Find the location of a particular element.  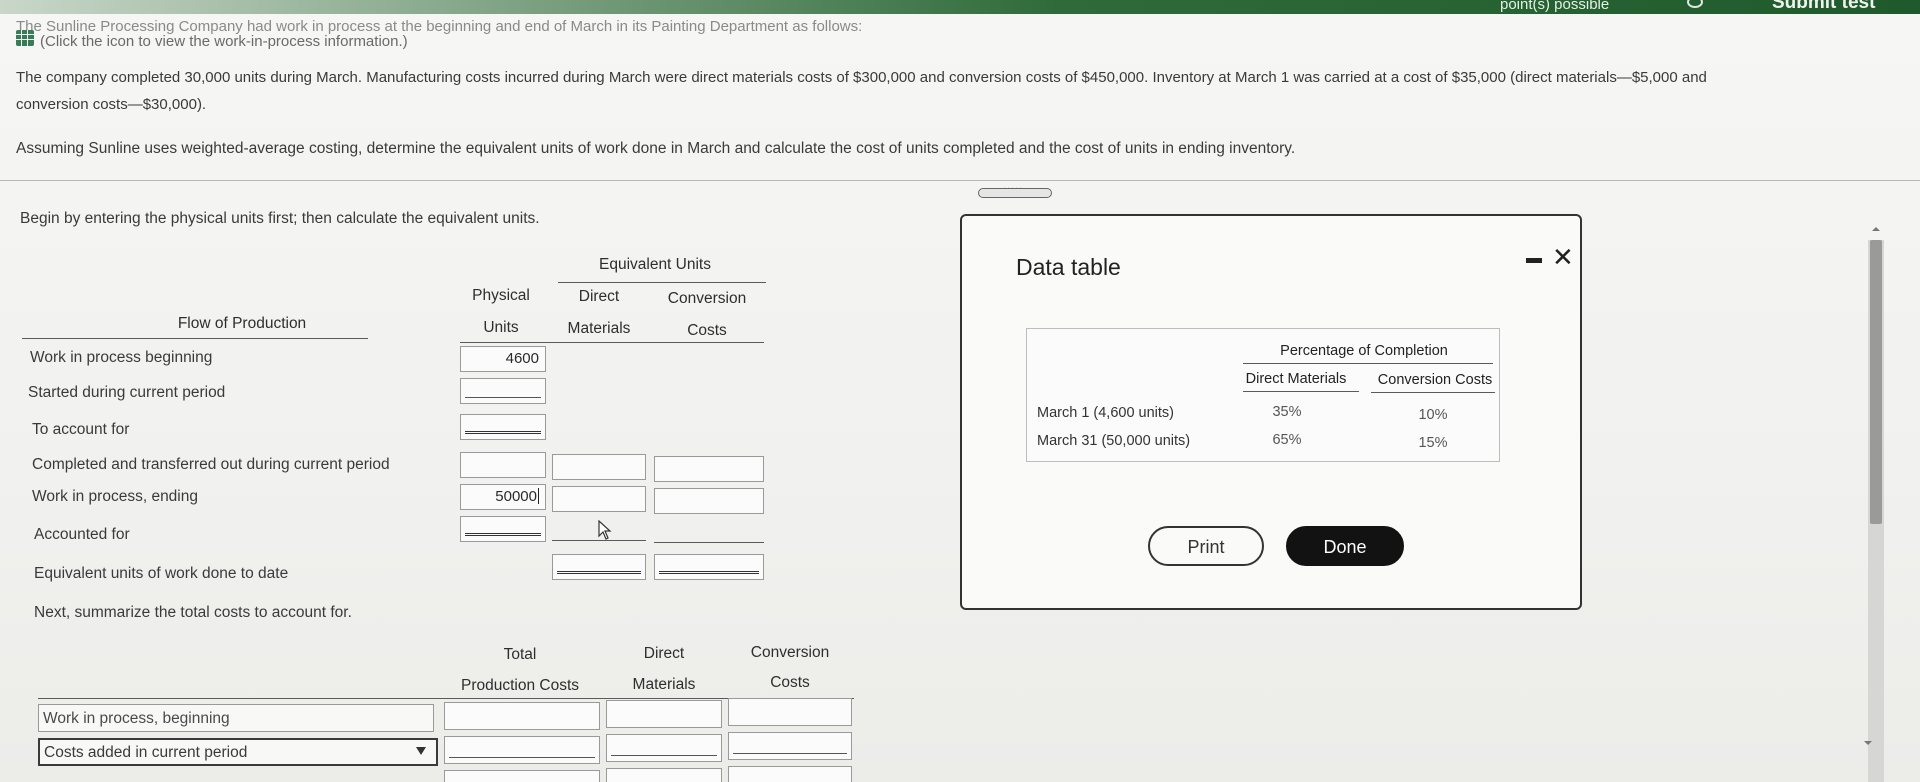

scroll-down-icon is located at coordinates (1868, 743).